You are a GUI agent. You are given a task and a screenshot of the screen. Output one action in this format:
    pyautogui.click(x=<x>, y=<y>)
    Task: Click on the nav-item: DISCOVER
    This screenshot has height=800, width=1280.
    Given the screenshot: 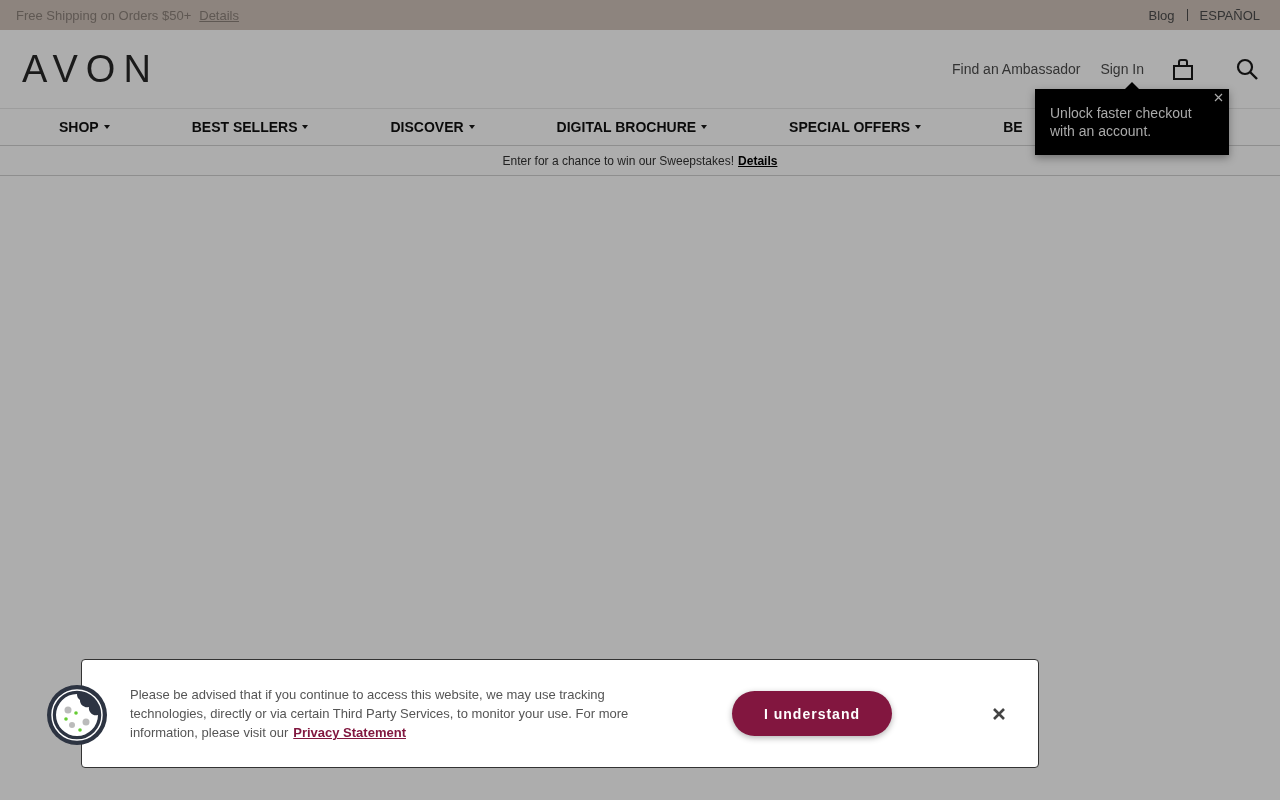 What is the action you would take?
    pyautogui.click(x=432, y=127)
    